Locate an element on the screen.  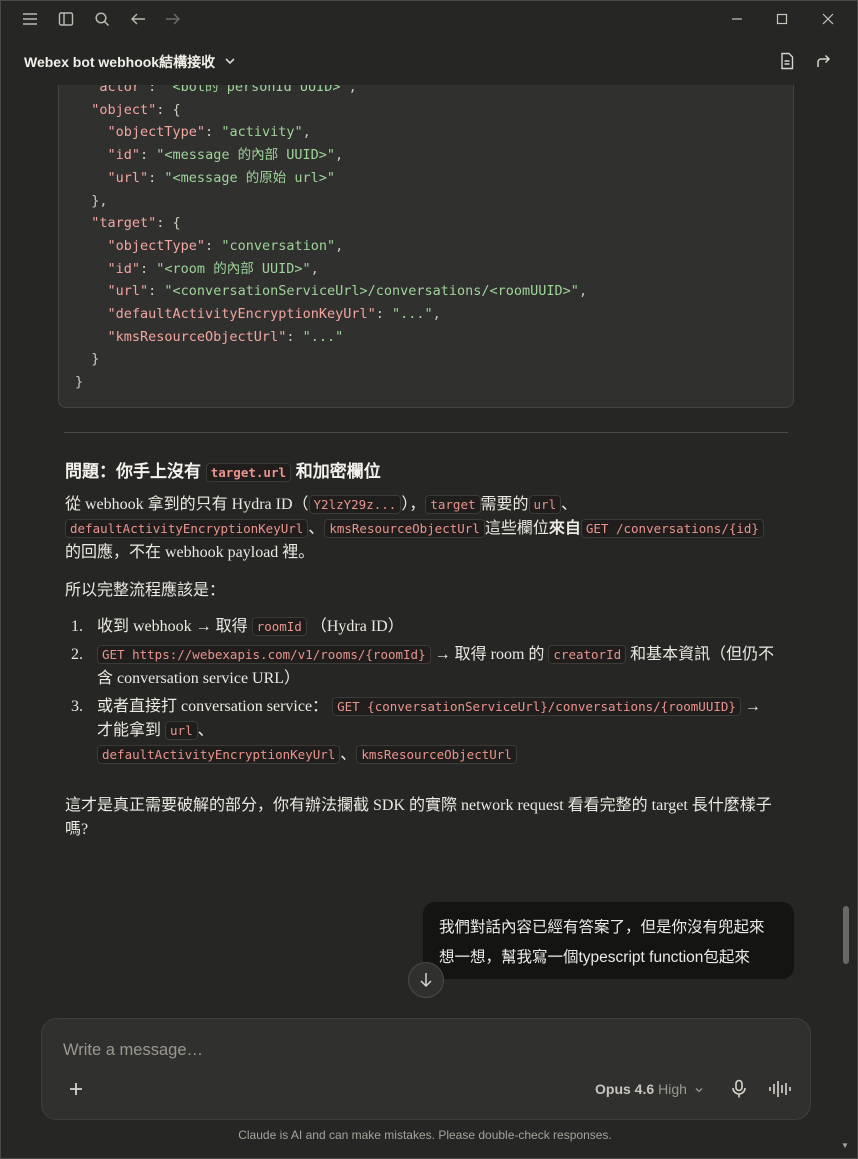
code-token: "<message 的內部 UUID>" is located at coordinates (245, 155).